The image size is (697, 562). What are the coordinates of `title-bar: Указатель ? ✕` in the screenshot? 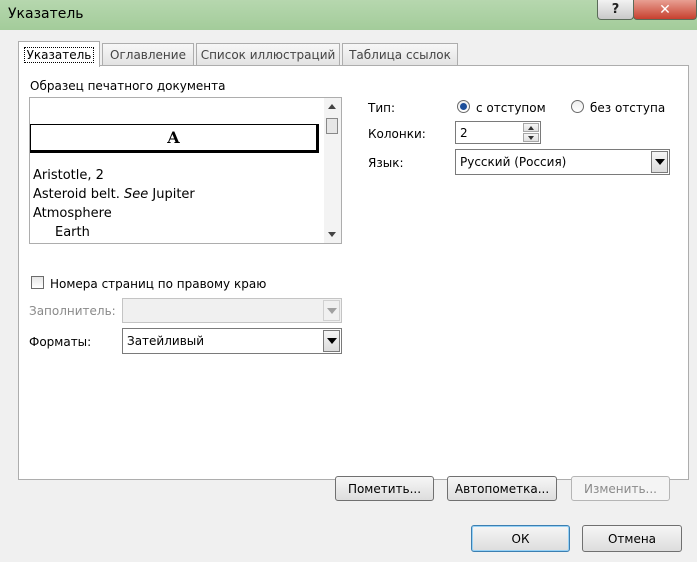 It's located at (348, 15).